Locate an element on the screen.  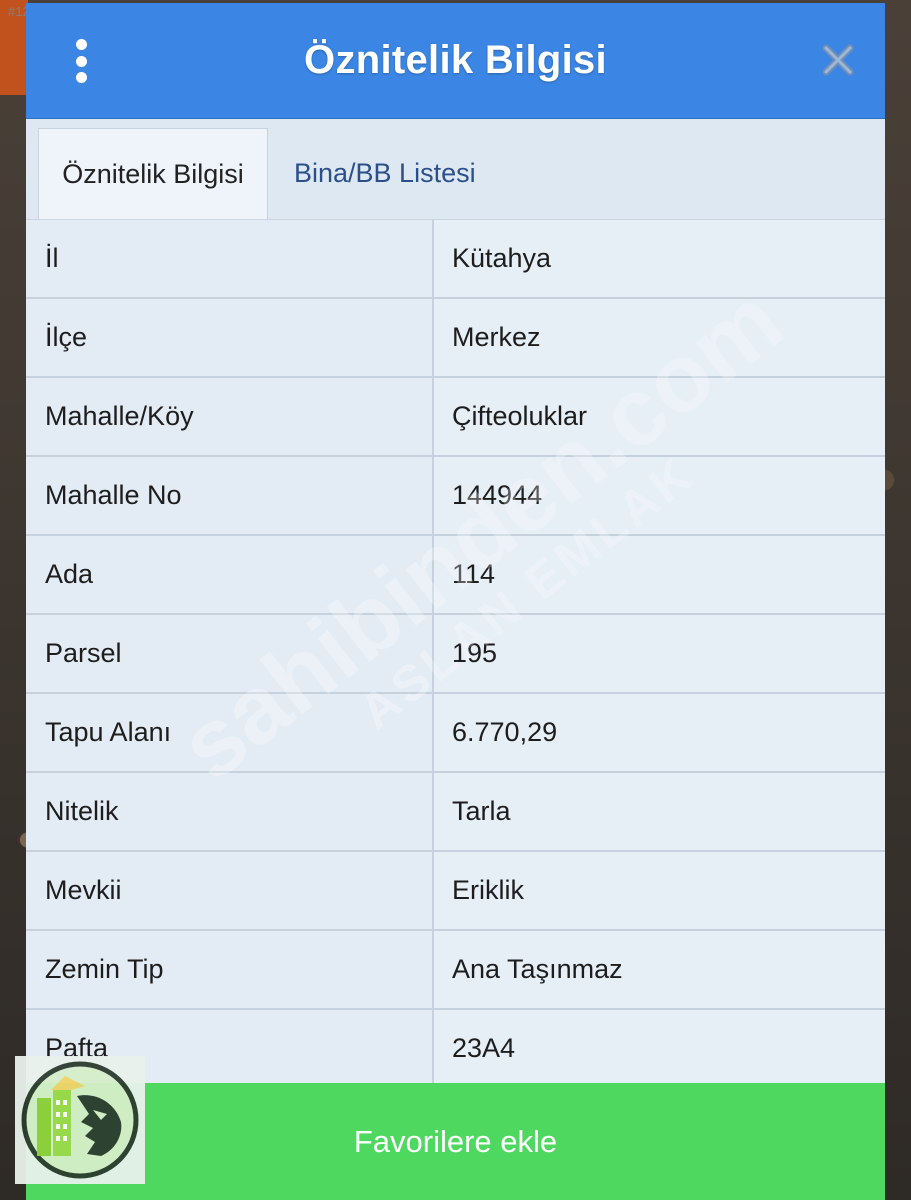
attribute-value: 23A4 is located at coordinates (659, 1048).